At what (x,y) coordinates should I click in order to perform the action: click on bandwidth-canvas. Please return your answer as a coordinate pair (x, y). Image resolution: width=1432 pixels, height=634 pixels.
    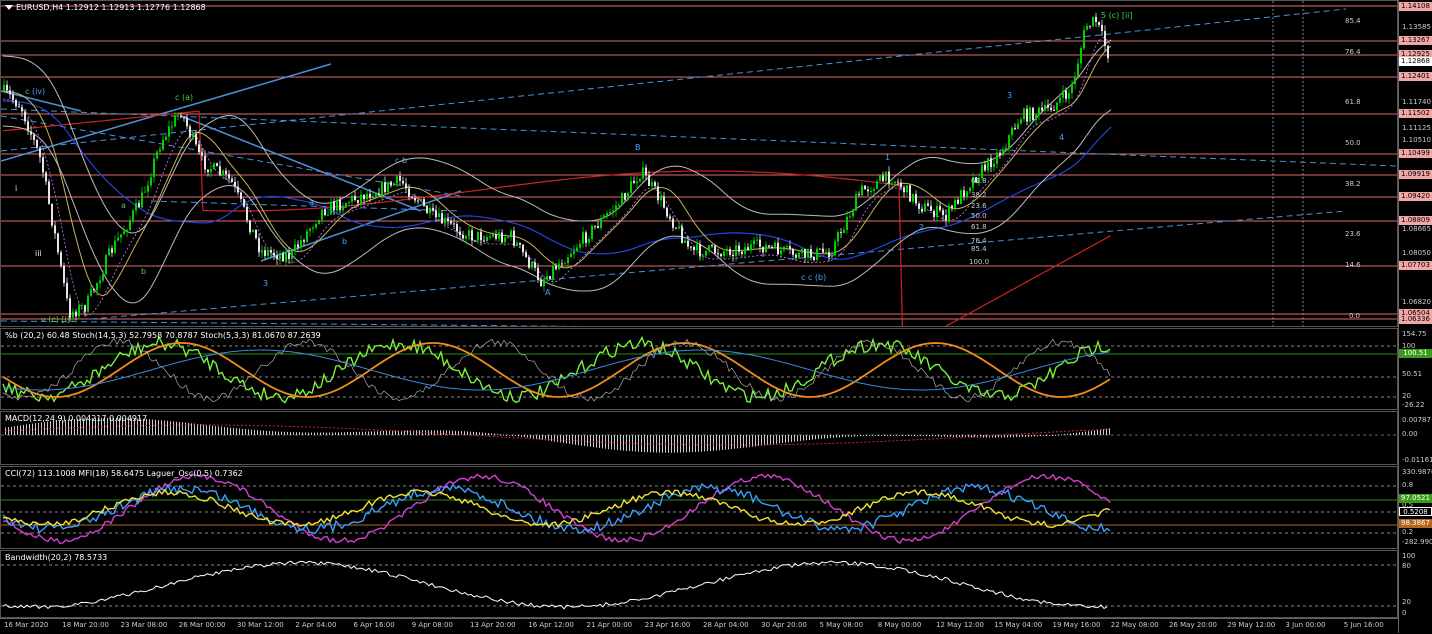
    Looking at the image, I should click on (699, 584).